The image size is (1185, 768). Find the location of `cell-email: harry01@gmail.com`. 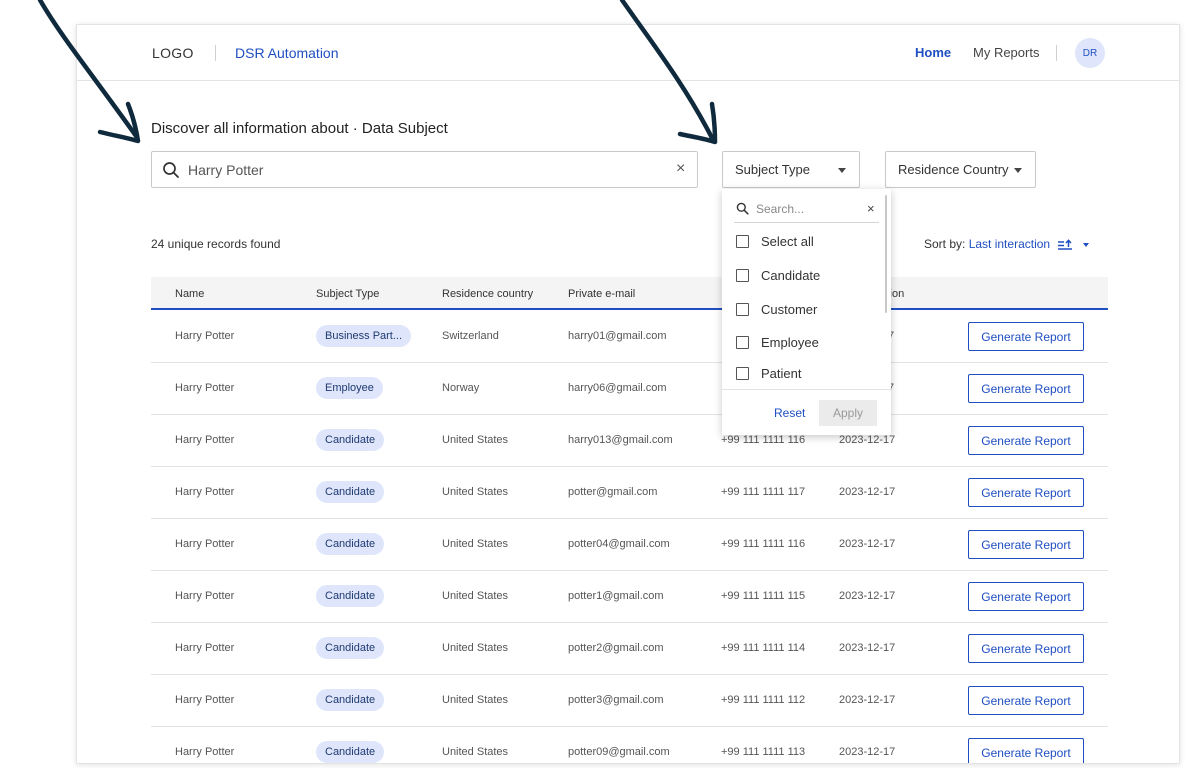

cell-email: harry01@gmail.com is located at coordinates (617, 336).